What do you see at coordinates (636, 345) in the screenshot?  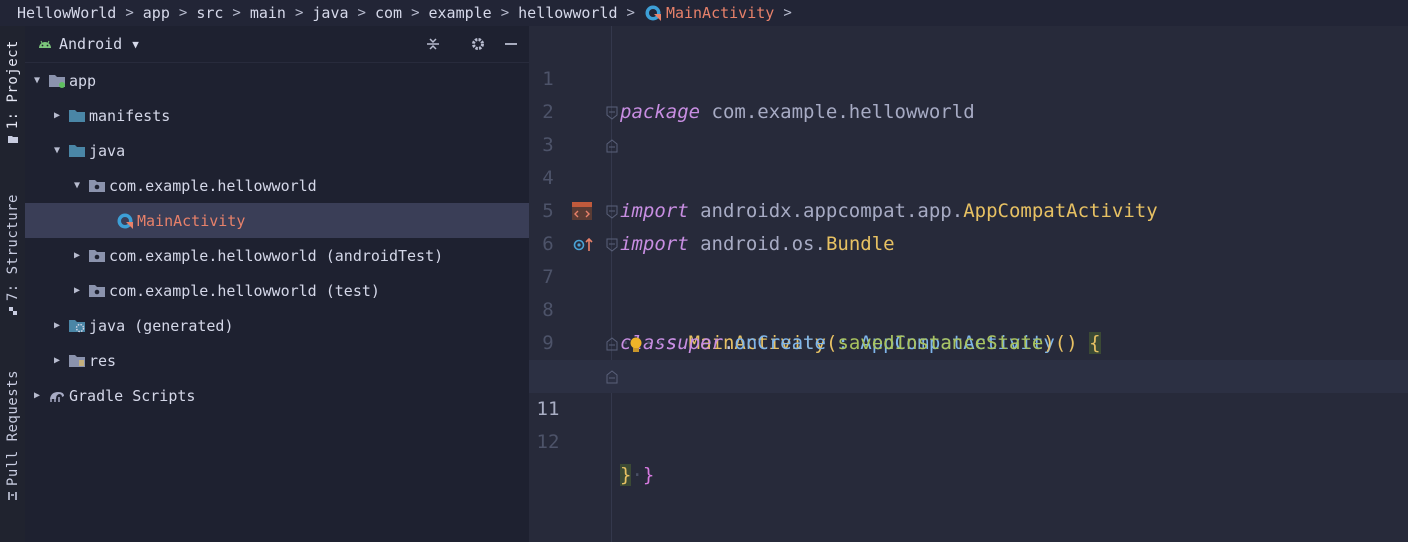 I see `lightbulb-icon` at bounding box center [636, 345].